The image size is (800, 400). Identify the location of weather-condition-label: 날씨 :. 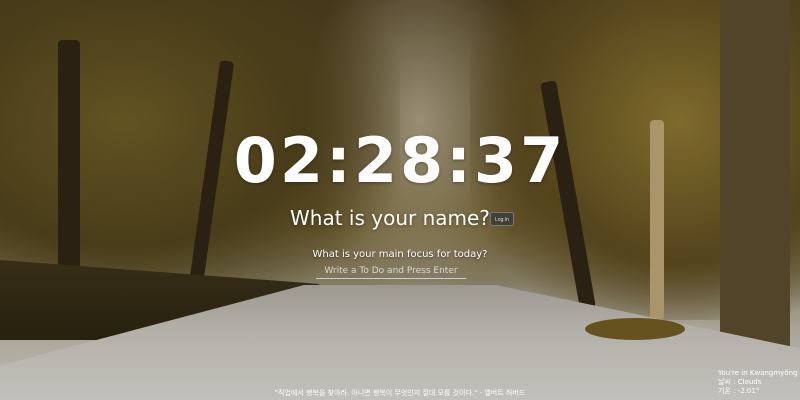
(727, 382).